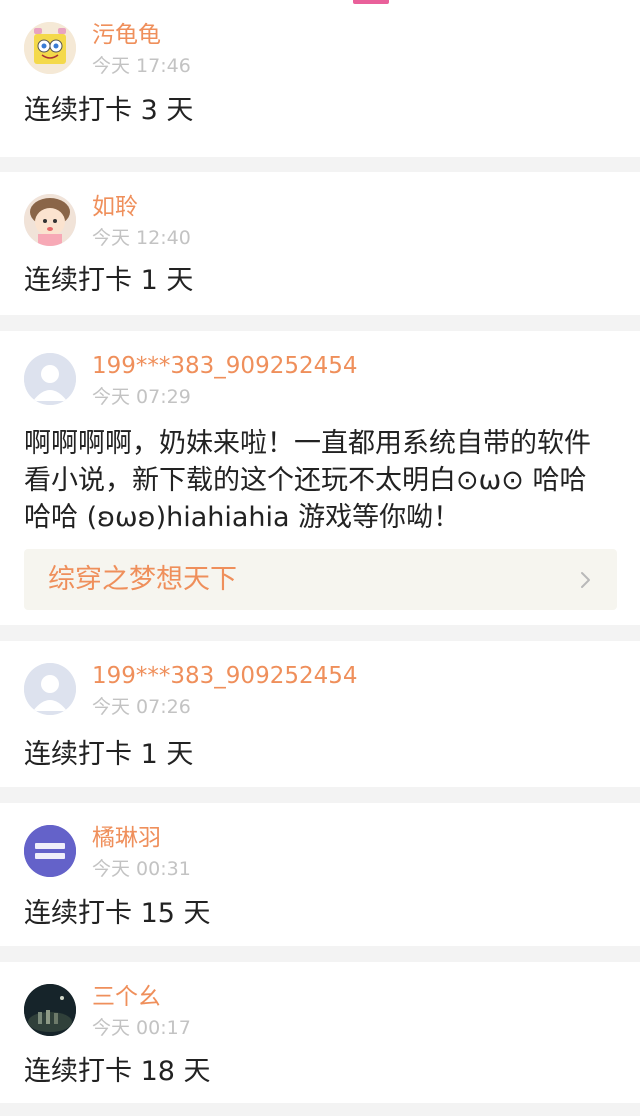  I want to click on post-content: 连续打卡 18 天, so click(117, 1071).